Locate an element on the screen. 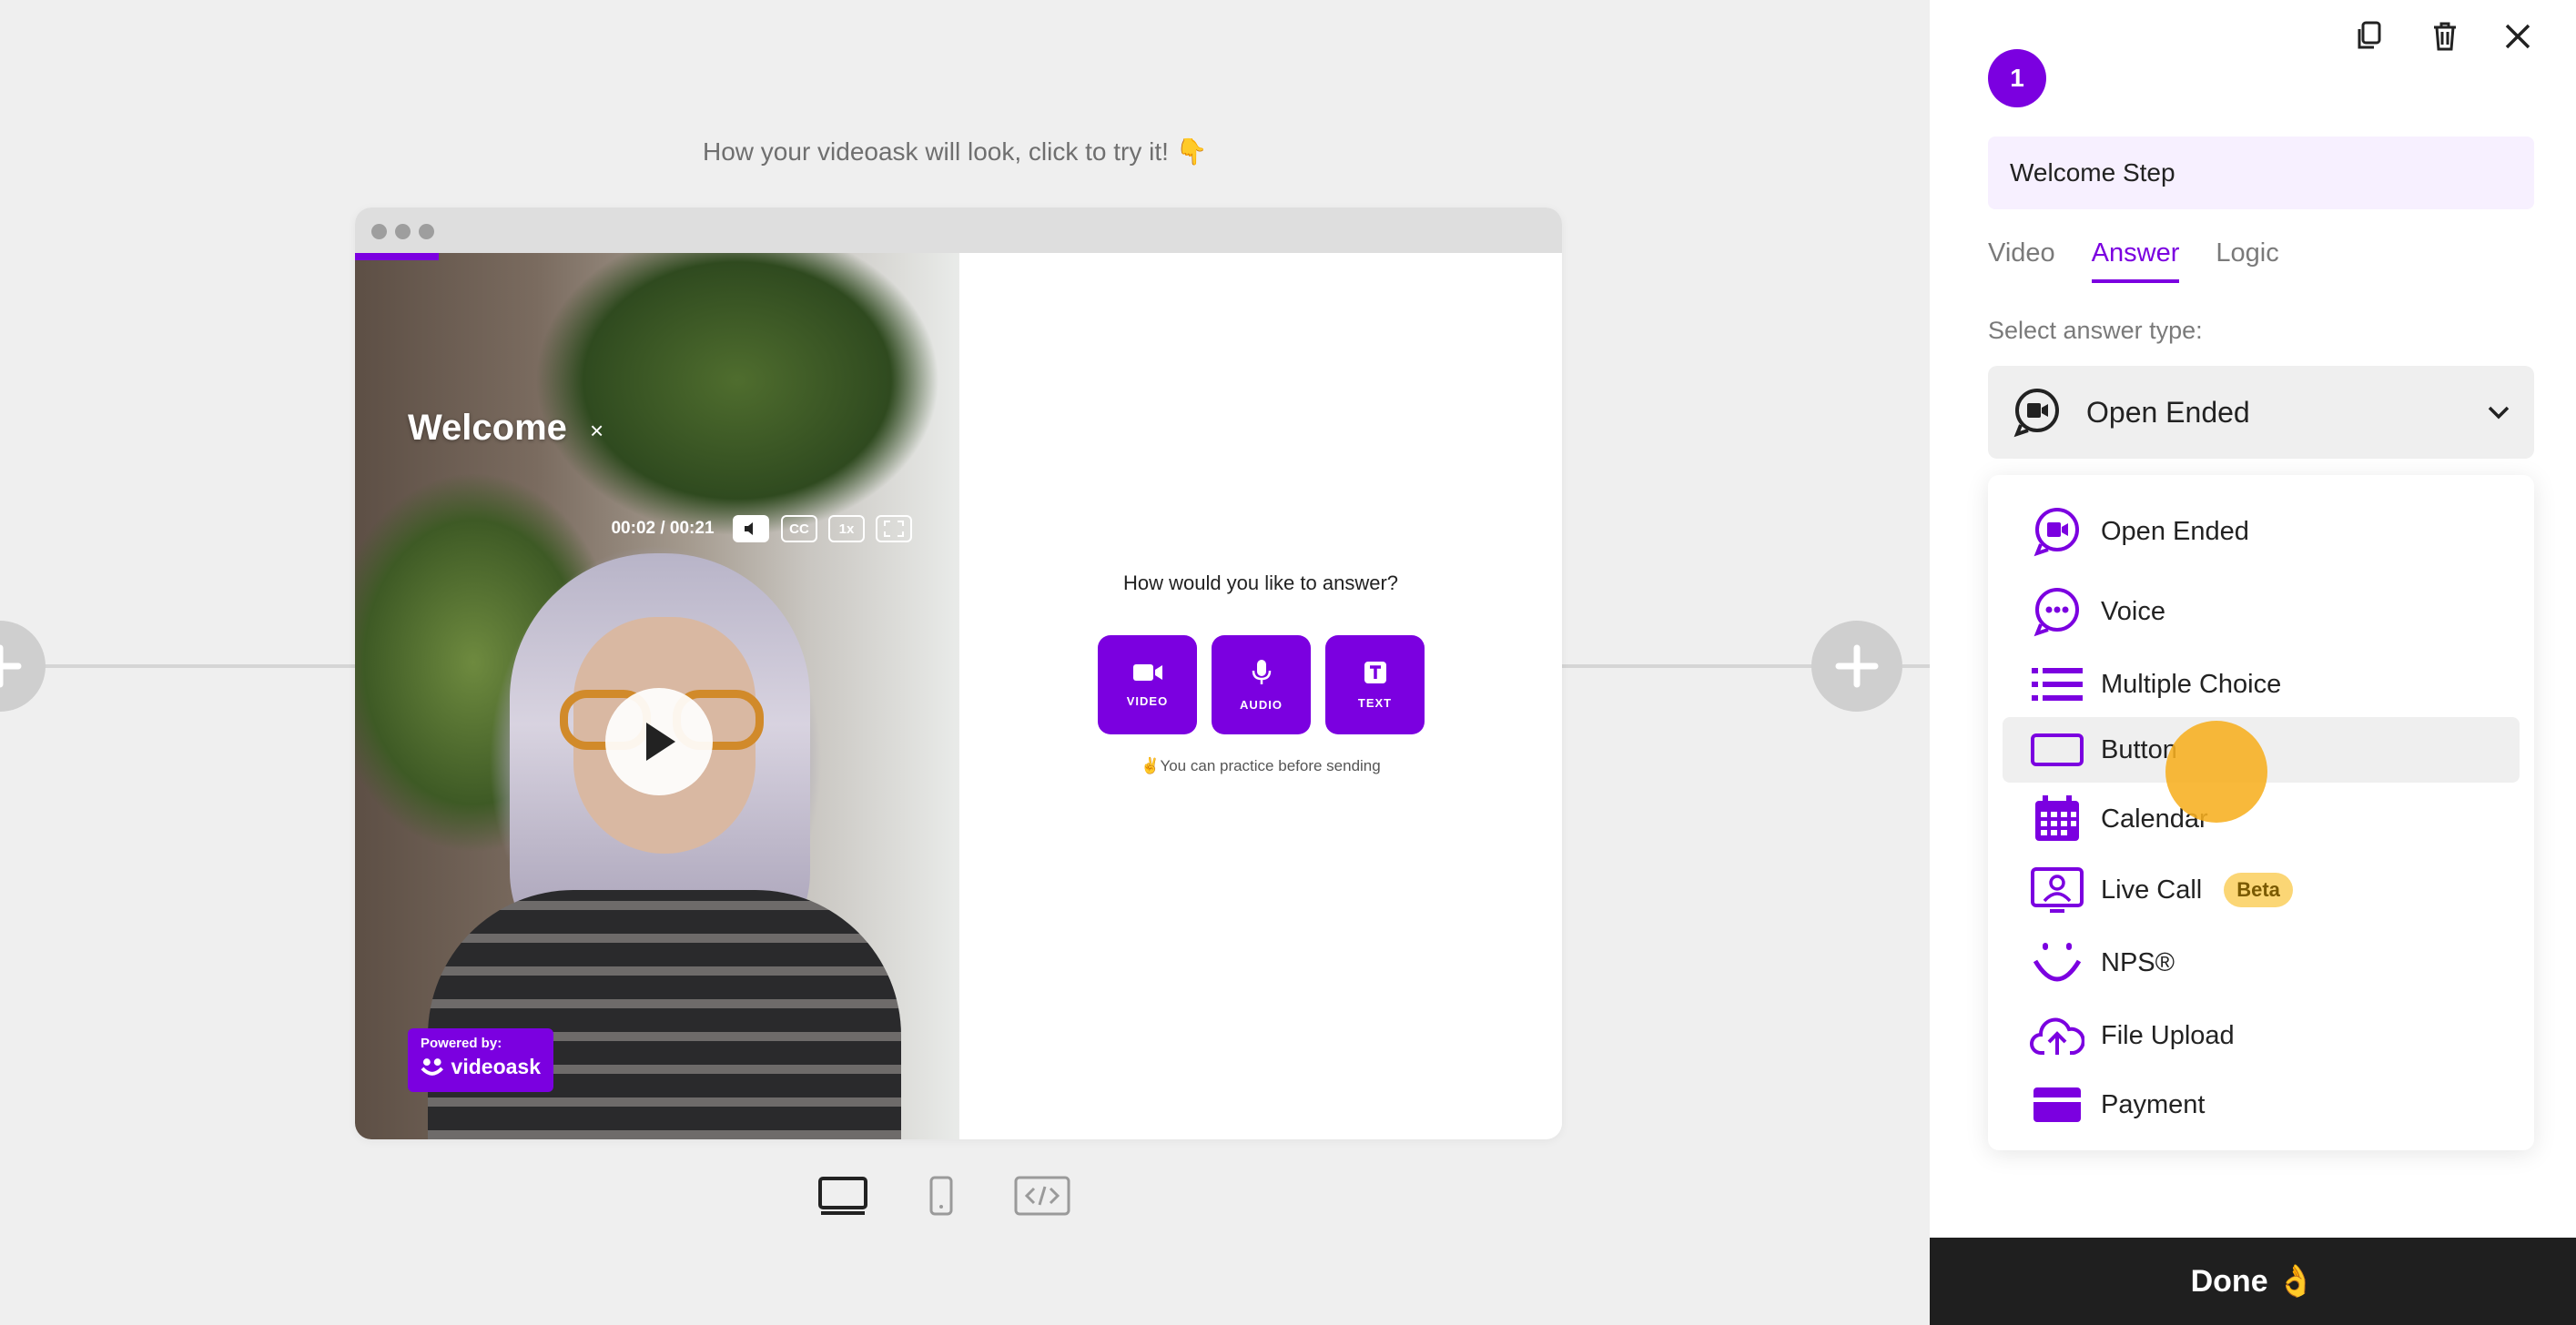 Image resolution: width=2576 pixels, height=1325 pixels. calendar-icon is located at coordinates (2057, 818).